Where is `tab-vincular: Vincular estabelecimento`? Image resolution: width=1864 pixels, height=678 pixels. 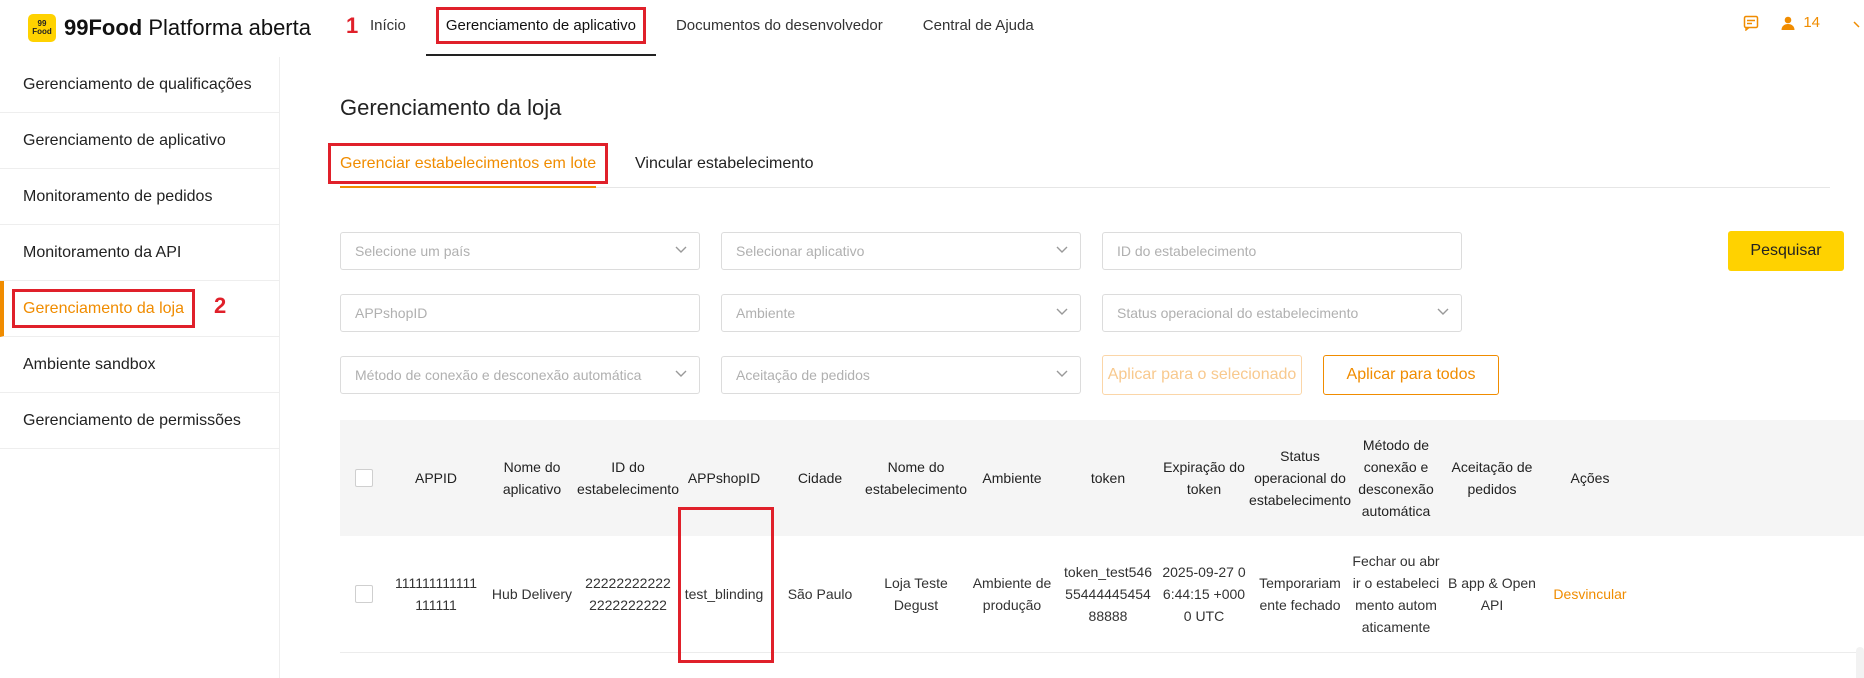 tab-vincular: Vincular estabelecimento is located at coordinates (724, 165).